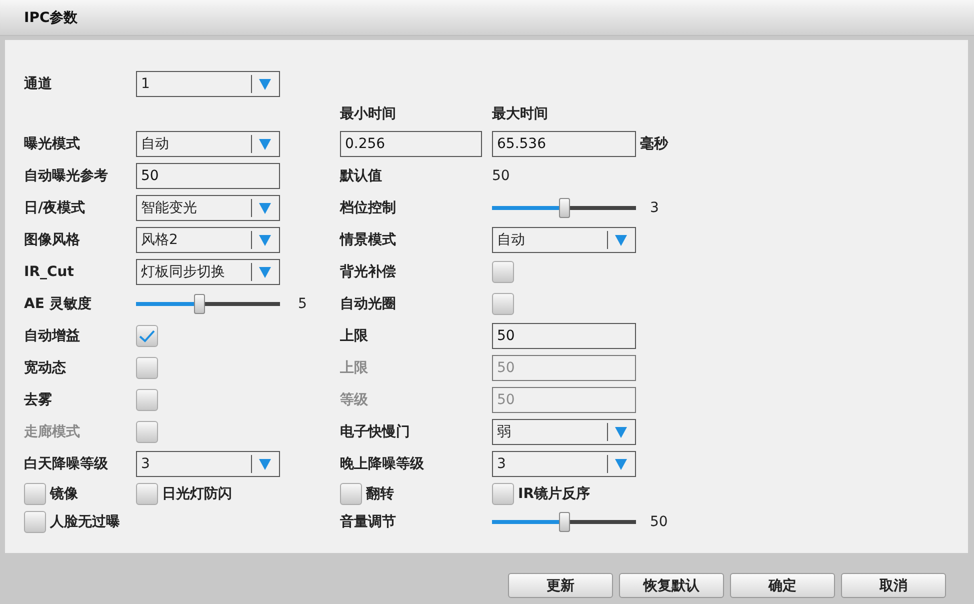 This screenshot has height=604, width=974. Describe the element at coordinates (368, 272) in the screenshot. I see `field-label: 背光补偿` at that location.